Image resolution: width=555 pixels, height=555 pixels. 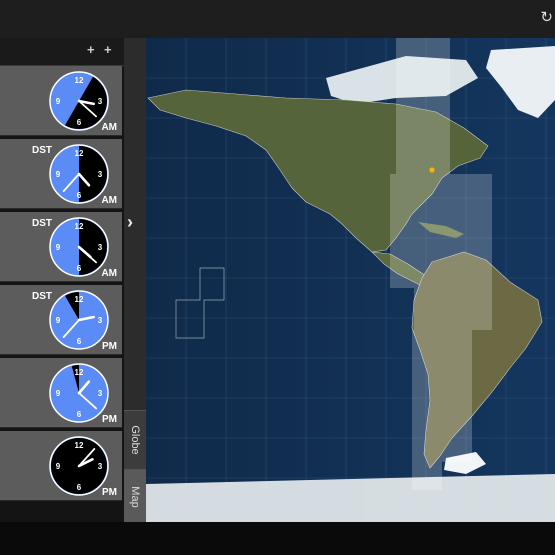 I want to click on side-strip: › Globe Map, so click(x=135, y=280).